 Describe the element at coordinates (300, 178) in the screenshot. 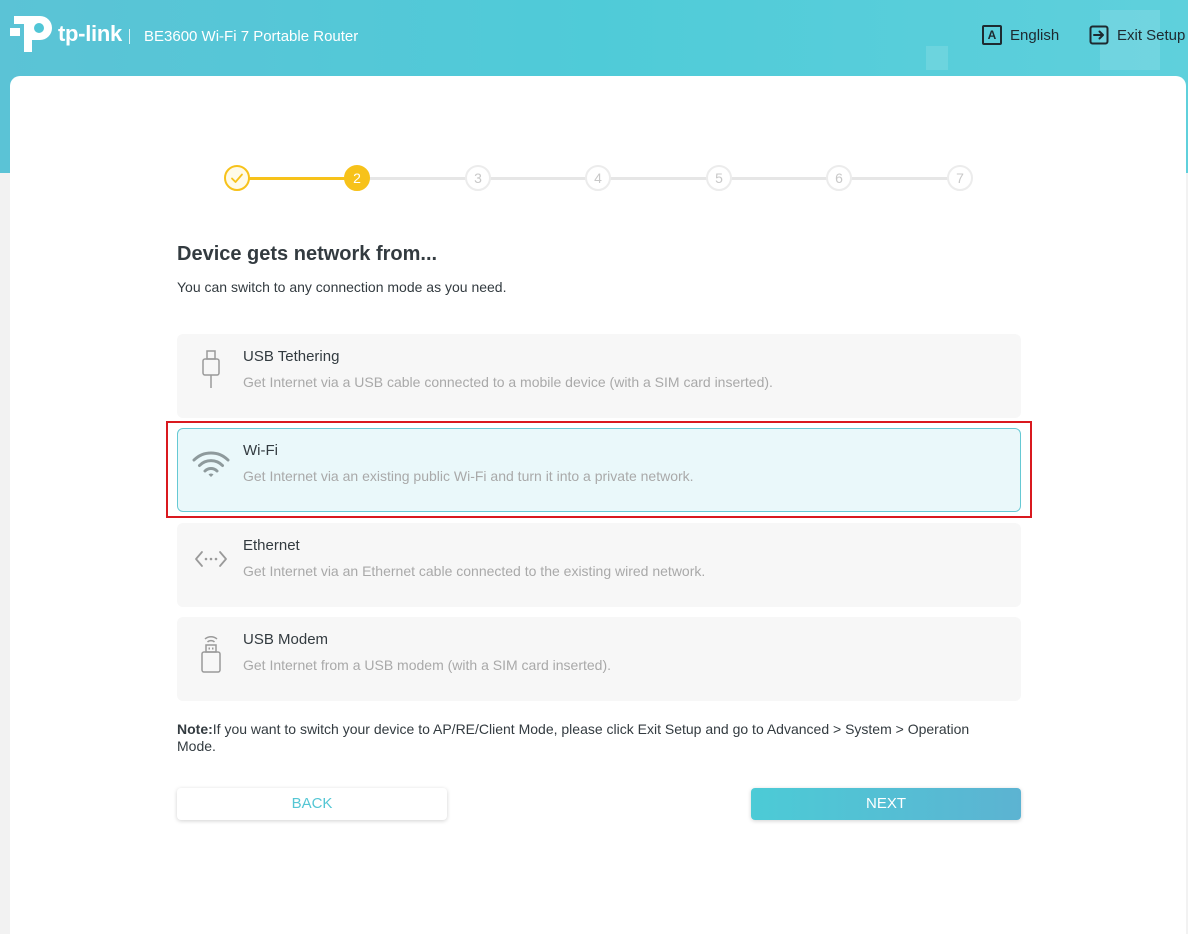

I see `step-connector-done` at that location.